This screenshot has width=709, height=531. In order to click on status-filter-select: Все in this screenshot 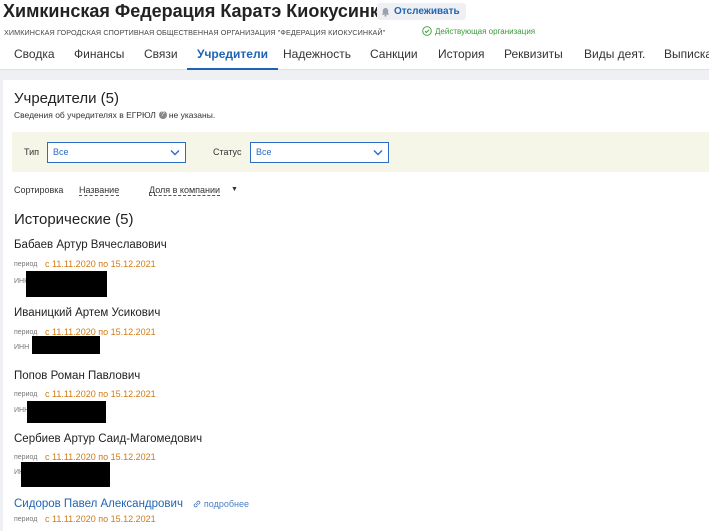, I will do `click(319, 152)`.